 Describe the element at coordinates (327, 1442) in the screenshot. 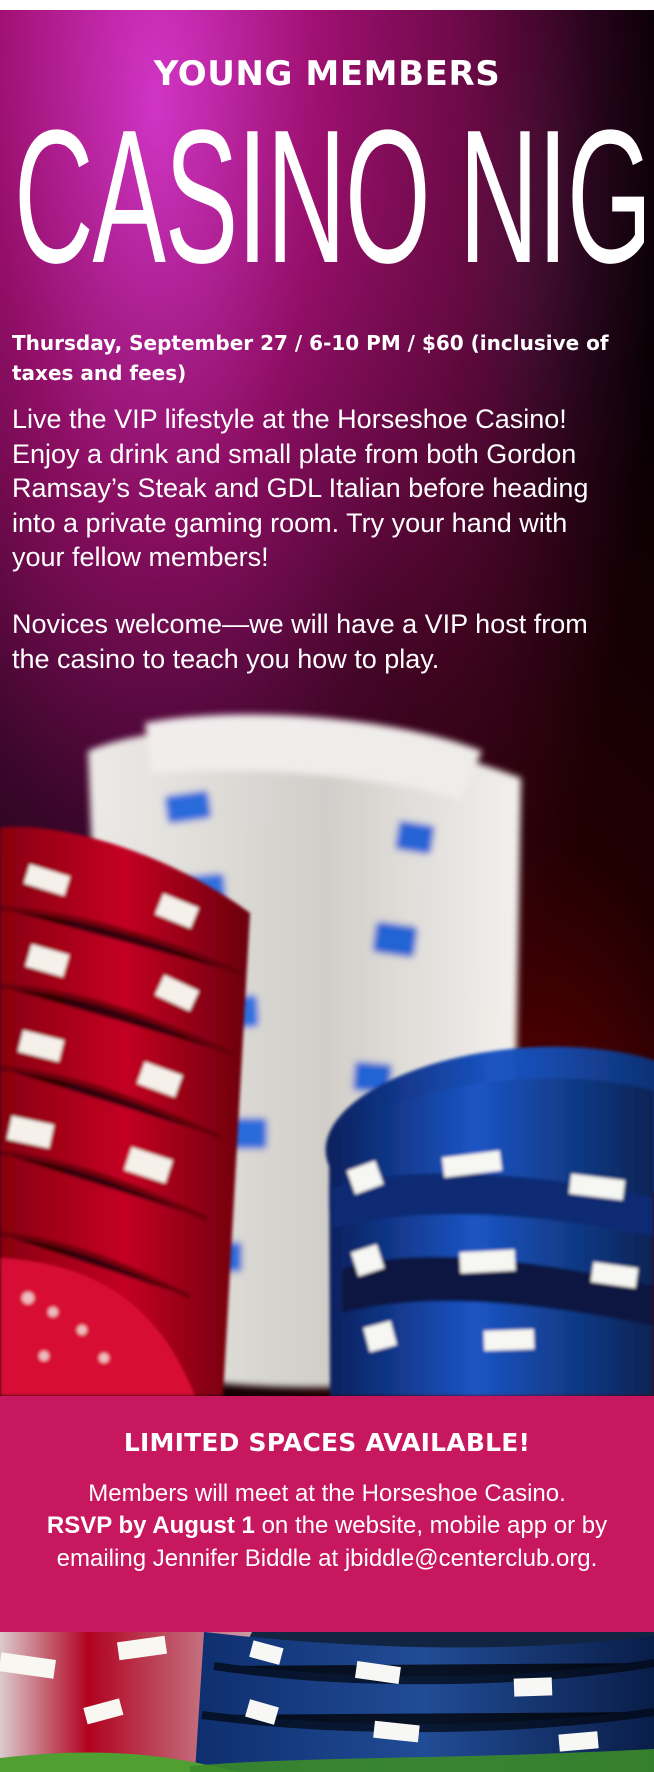

I see `limited-spaces-heading: LIMITED SPACES AVAILABLE!` at that location.